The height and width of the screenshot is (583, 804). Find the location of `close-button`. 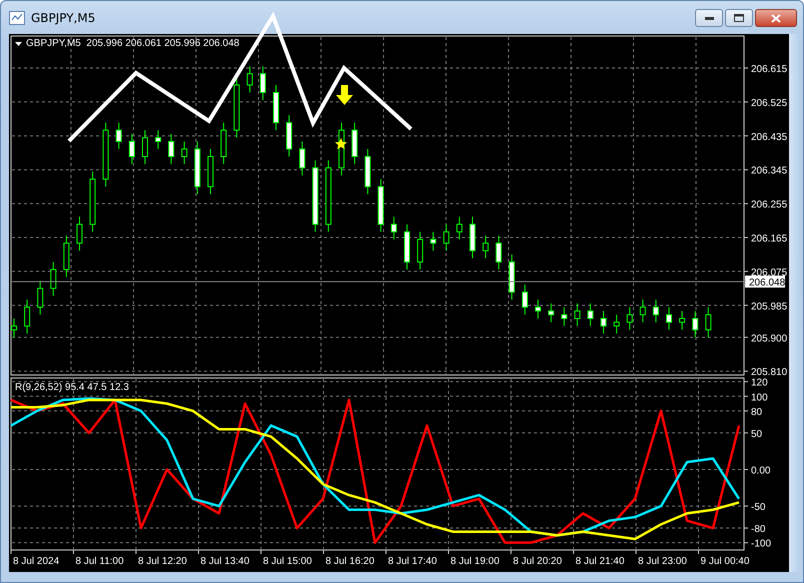

close-button is located at coordinates (776, 18).